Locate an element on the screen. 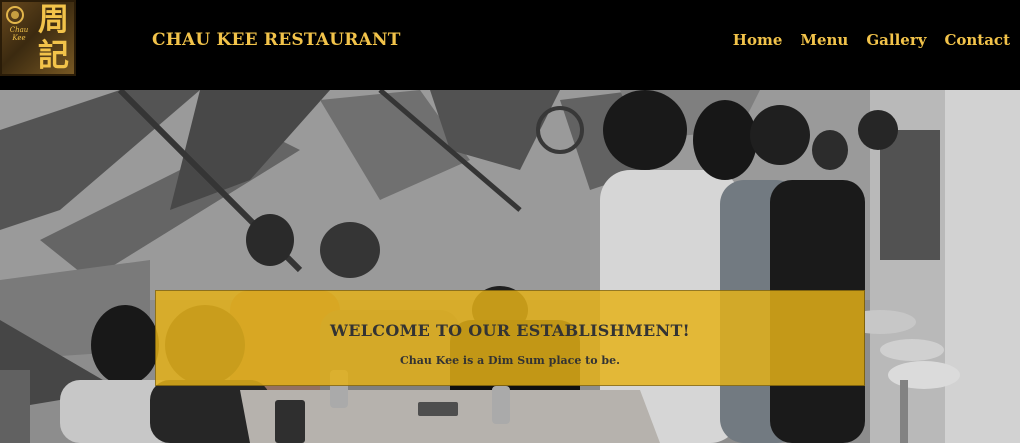  main-navigation: Home Menu Gallery Contact is located at coordinates (871, 40).